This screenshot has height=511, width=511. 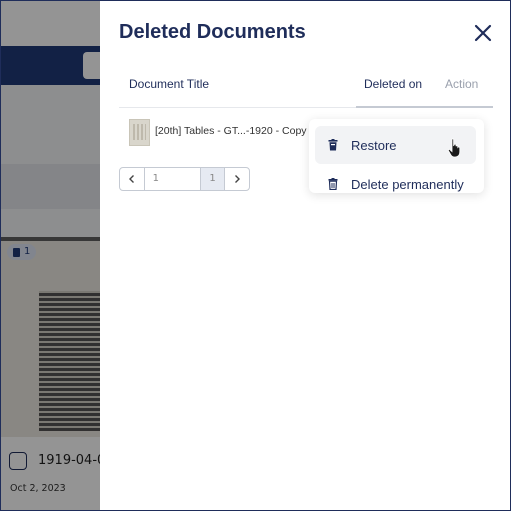 I want to click on prev-page-button, so click(x=132, y=179).